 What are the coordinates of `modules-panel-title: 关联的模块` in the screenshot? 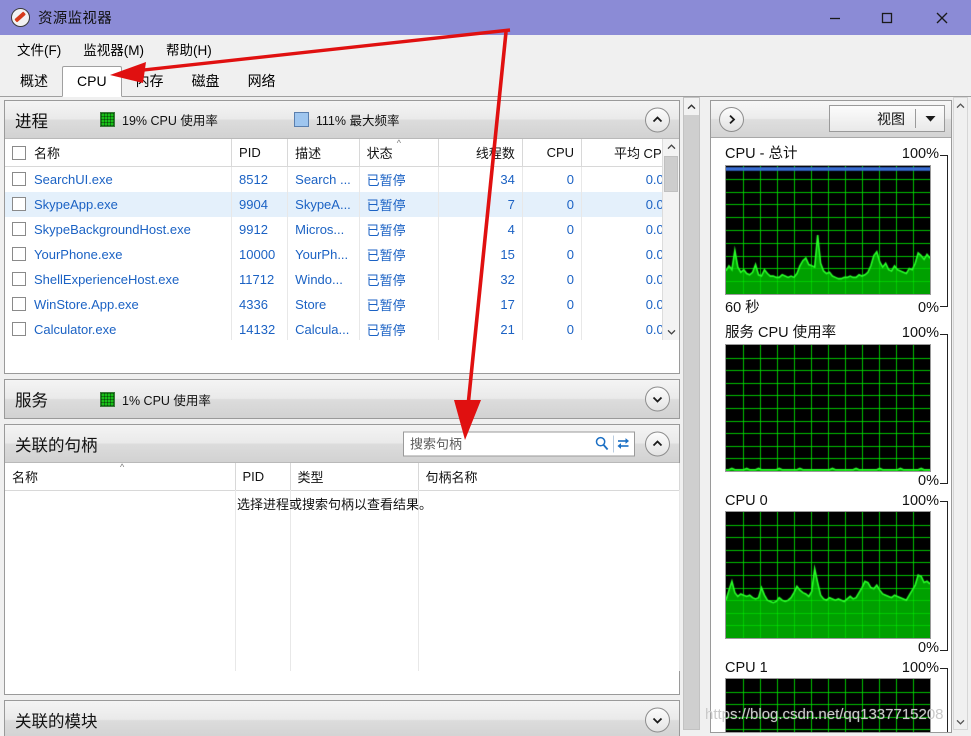 It's located at (56, 722).